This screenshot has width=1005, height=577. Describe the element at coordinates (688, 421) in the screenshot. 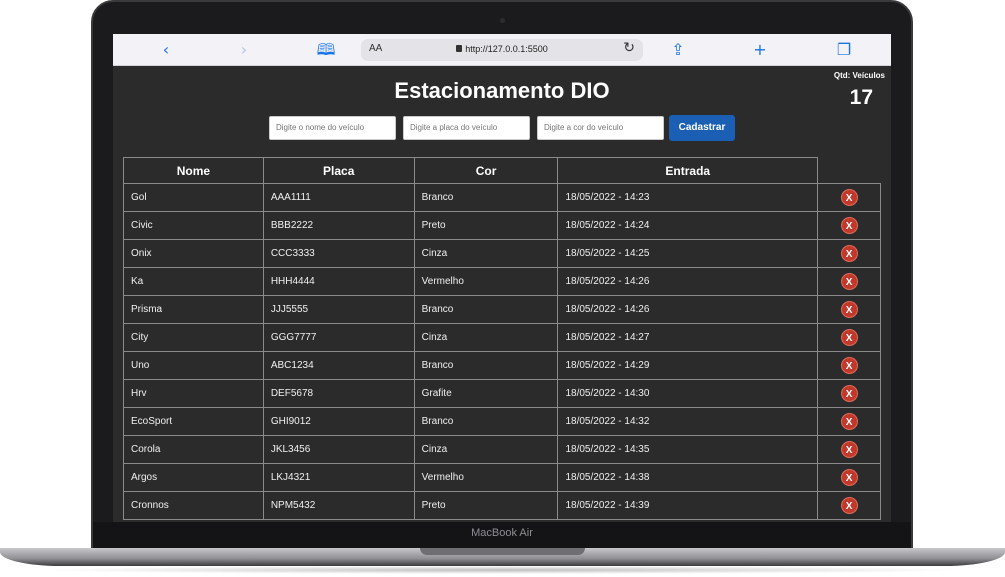

I see `cell-entrada: 18/05/2022 - 14:32` at that location.